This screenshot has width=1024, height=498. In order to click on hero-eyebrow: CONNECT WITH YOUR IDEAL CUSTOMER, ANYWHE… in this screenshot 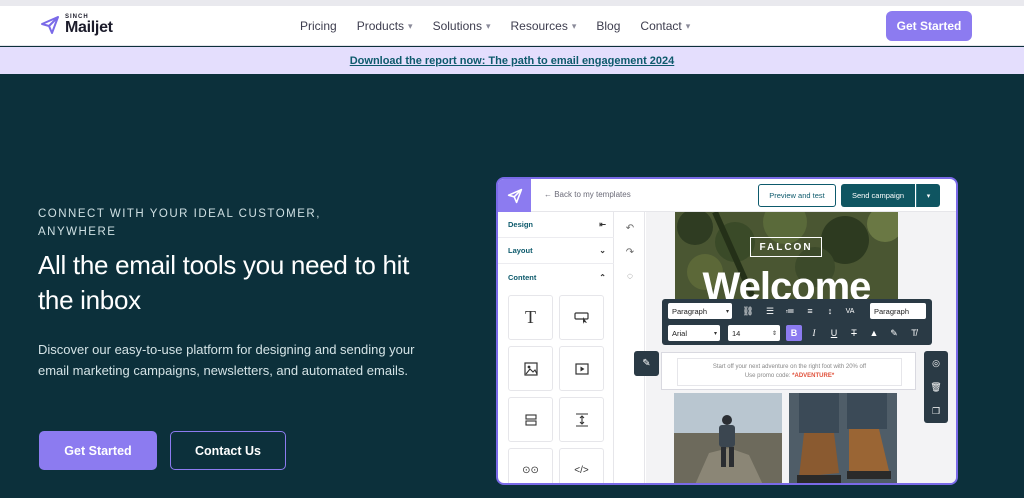, I will do `click(179, 223)`.